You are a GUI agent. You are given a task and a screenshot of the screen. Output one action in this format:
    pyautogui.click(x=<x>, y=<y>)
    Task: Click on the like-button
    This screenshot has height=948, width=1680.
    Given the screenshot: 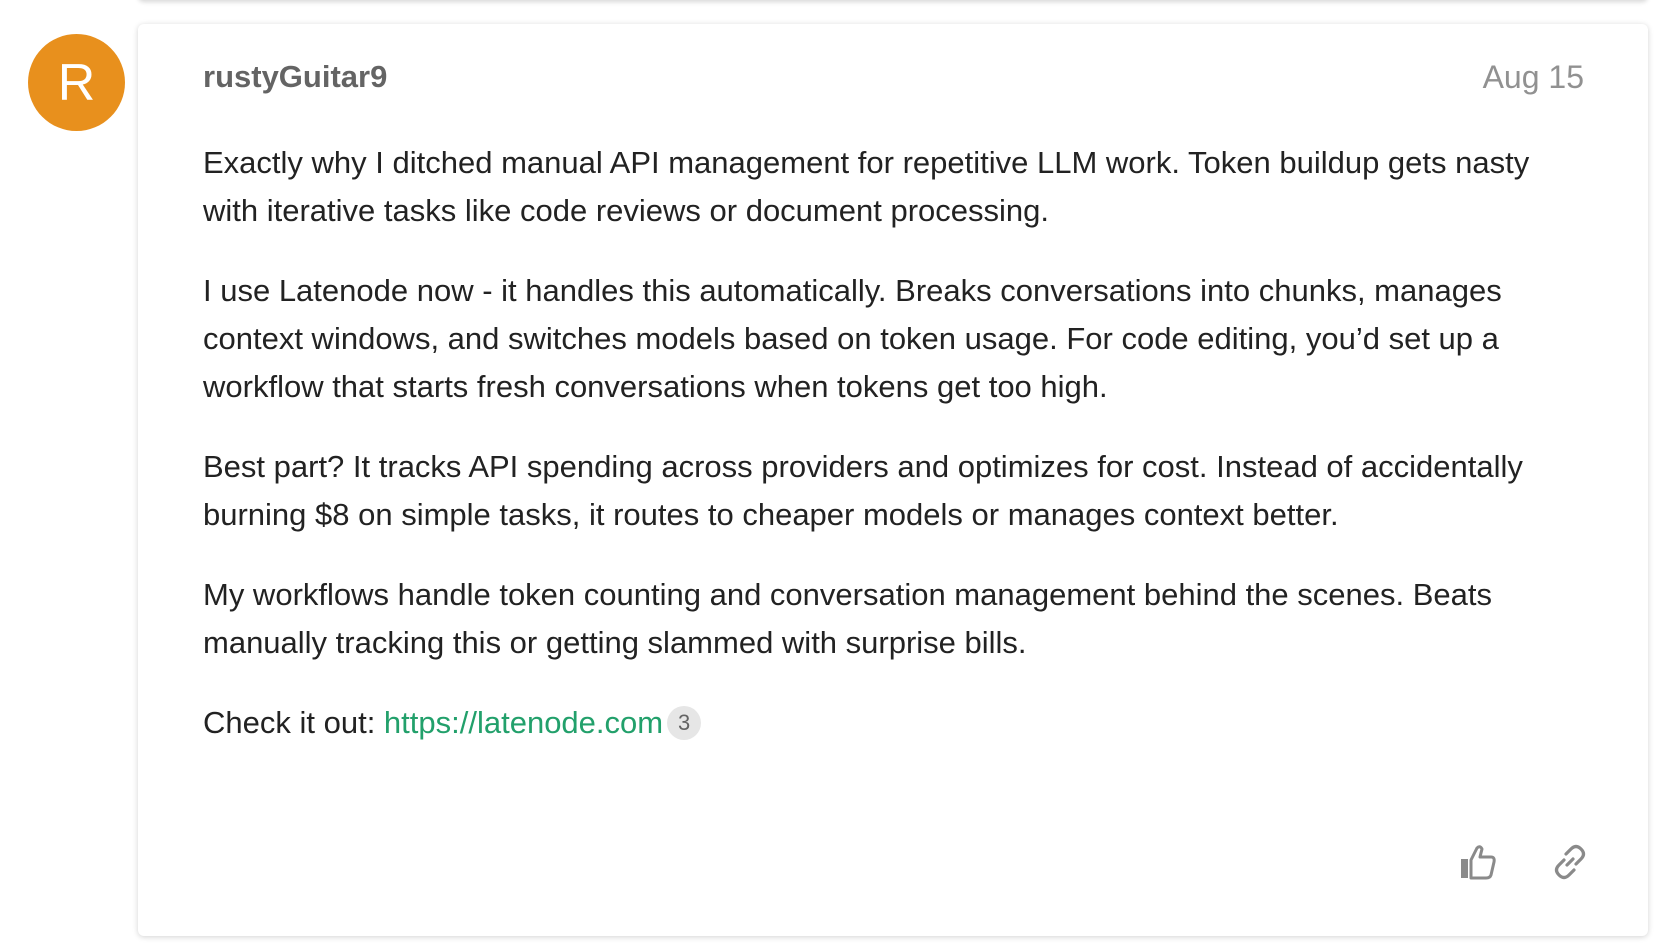 What is the action you would take?
    pyautogui.click(x=1478, y=862)
    